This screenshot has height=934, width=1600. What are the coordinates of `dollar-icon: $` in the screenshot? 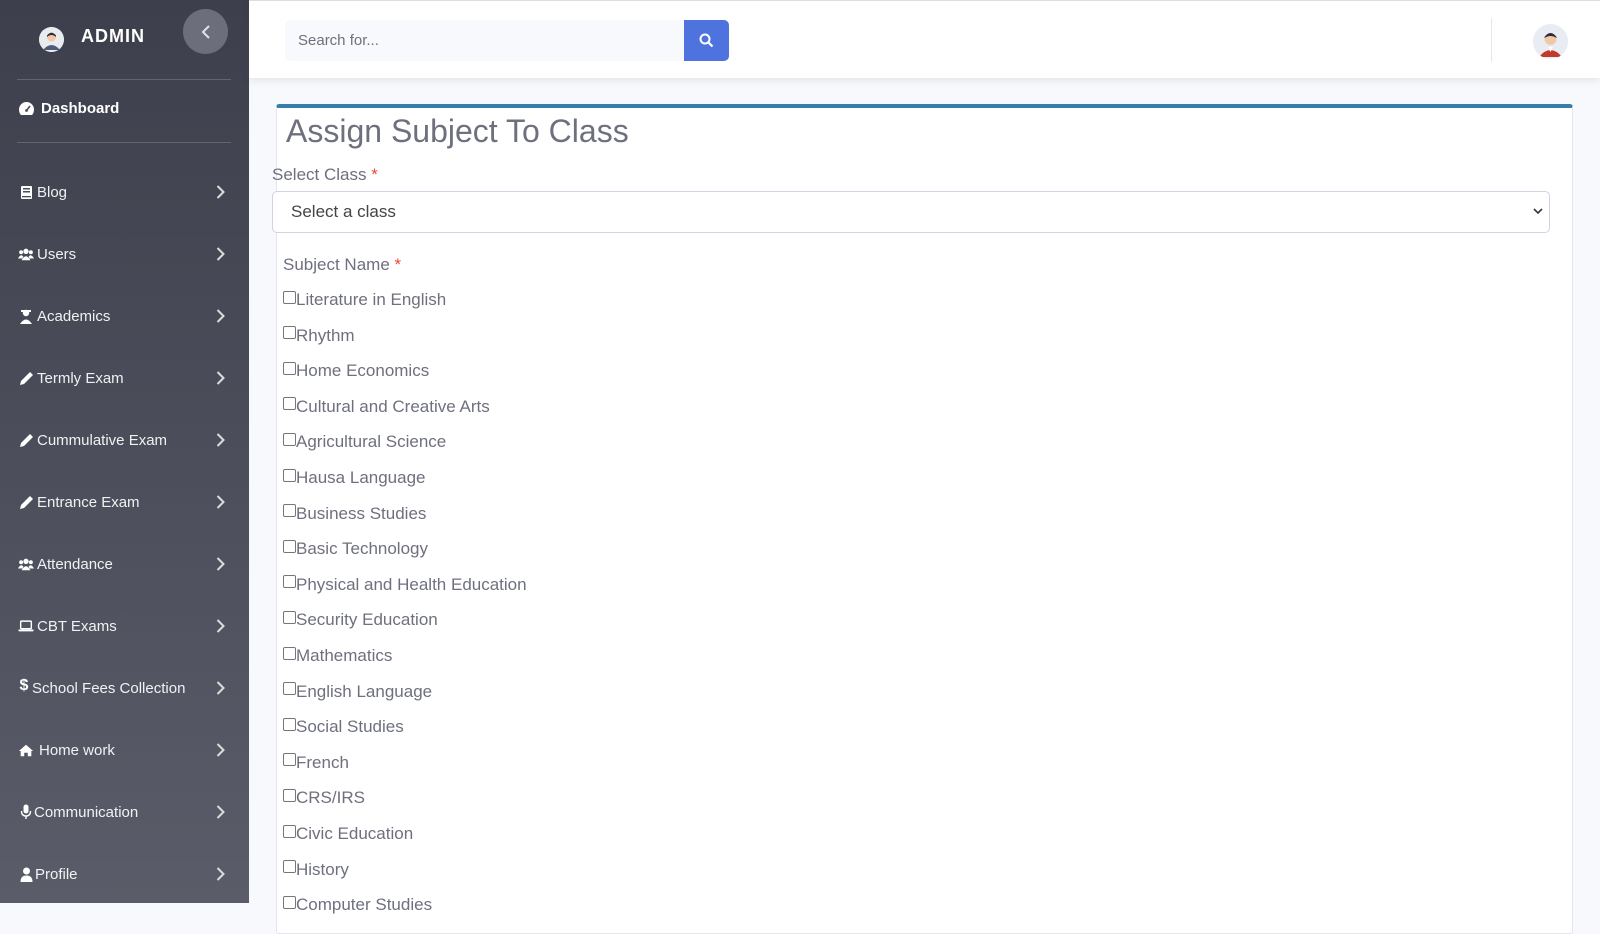 It's located at (24, 685).